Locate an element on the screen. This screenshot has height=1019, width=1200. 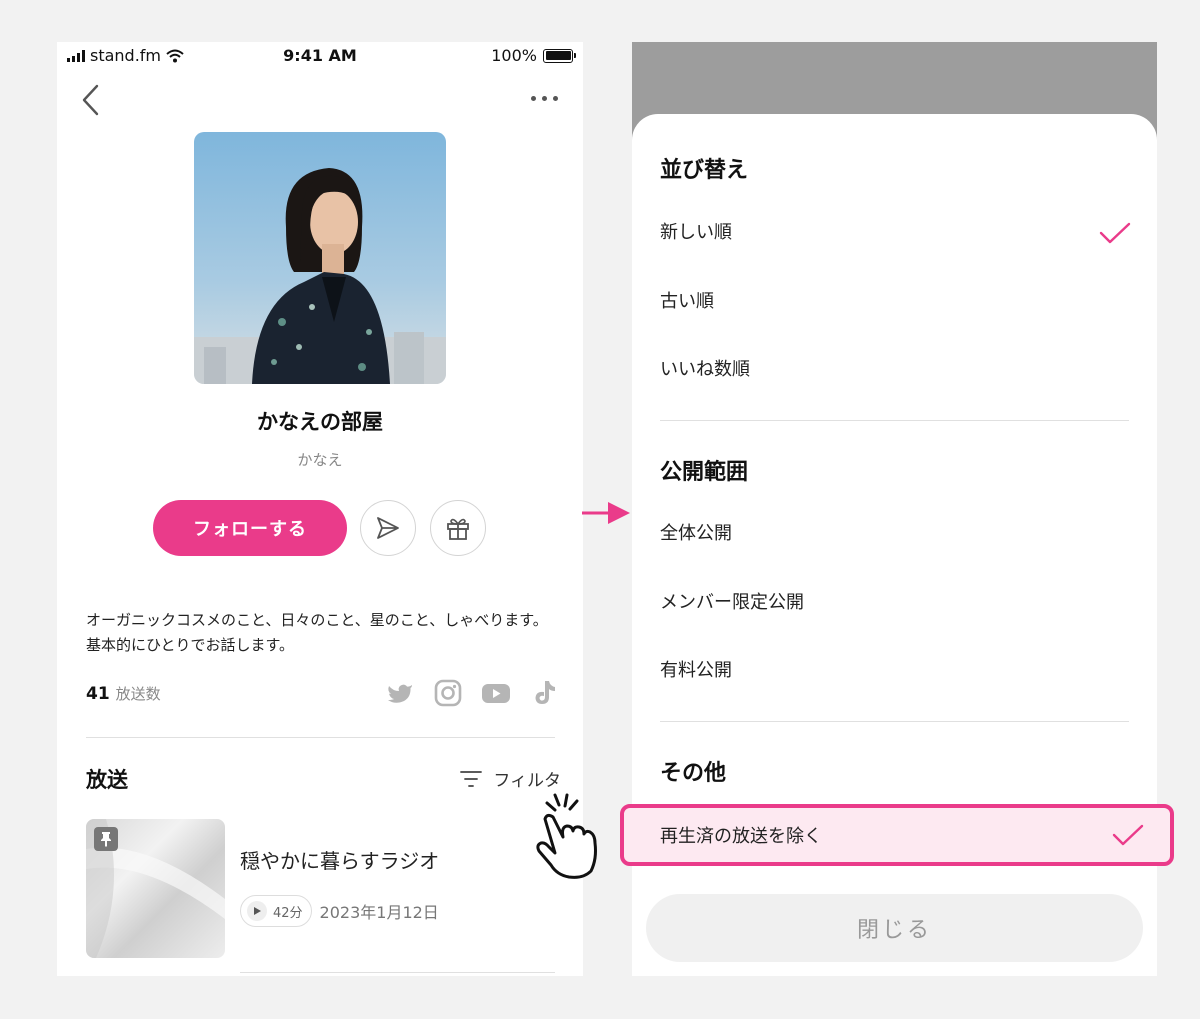
other-heading: その他 is located at coordinates (693, 773).